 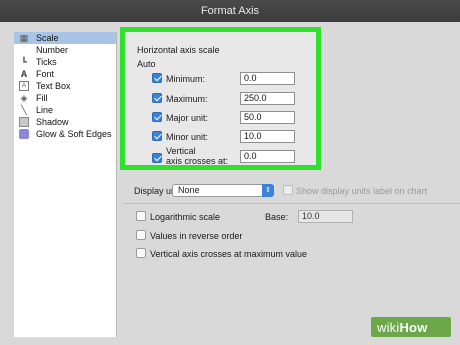 What do you see at coordinates (74, 134) in the screenshot?
I see `sidebar-item-label: Glow & Soft Edges` at bounding box center [74, 134].